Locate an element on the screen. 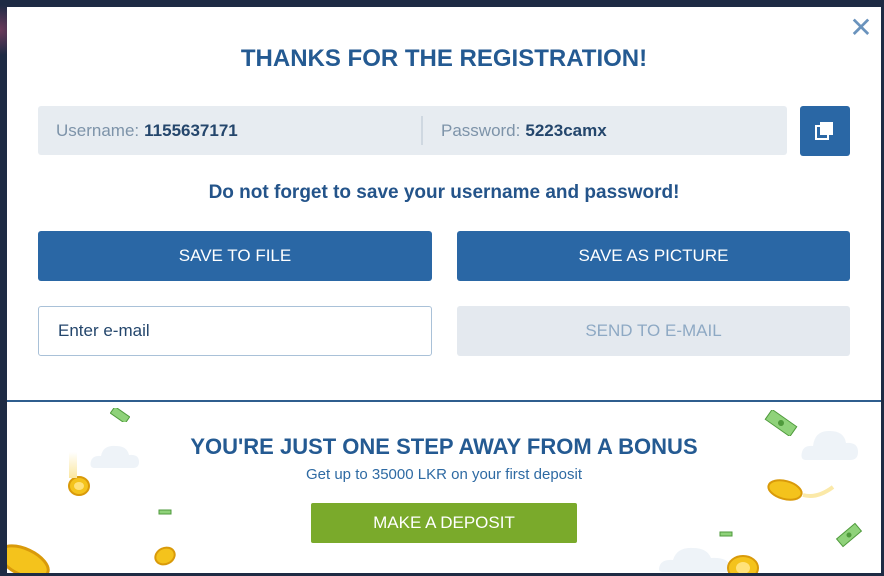  copy-credentials-button is located at coordinates (825, 131).